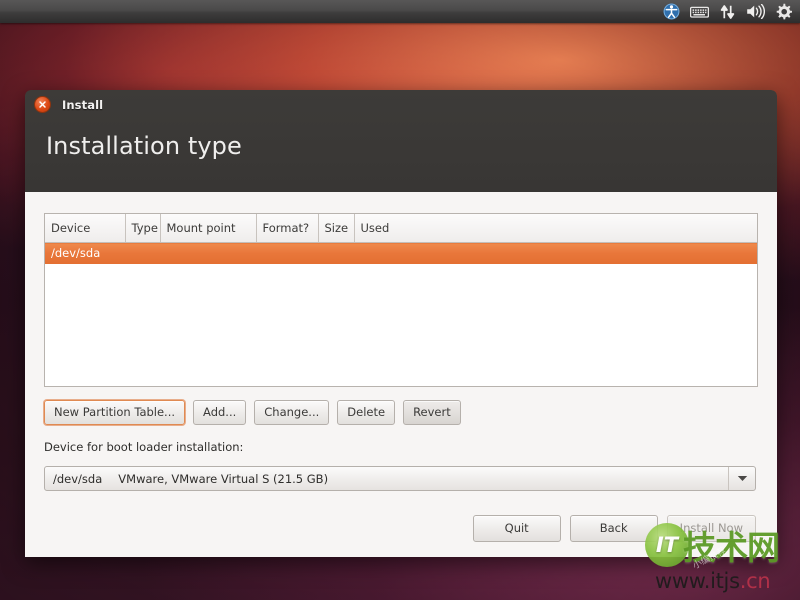 This screenshot has width=800, height=600. What do you see at coordinates (699, 11) in the screenshot?
I see `keyboard-icon` at bounding box center [699, 11].